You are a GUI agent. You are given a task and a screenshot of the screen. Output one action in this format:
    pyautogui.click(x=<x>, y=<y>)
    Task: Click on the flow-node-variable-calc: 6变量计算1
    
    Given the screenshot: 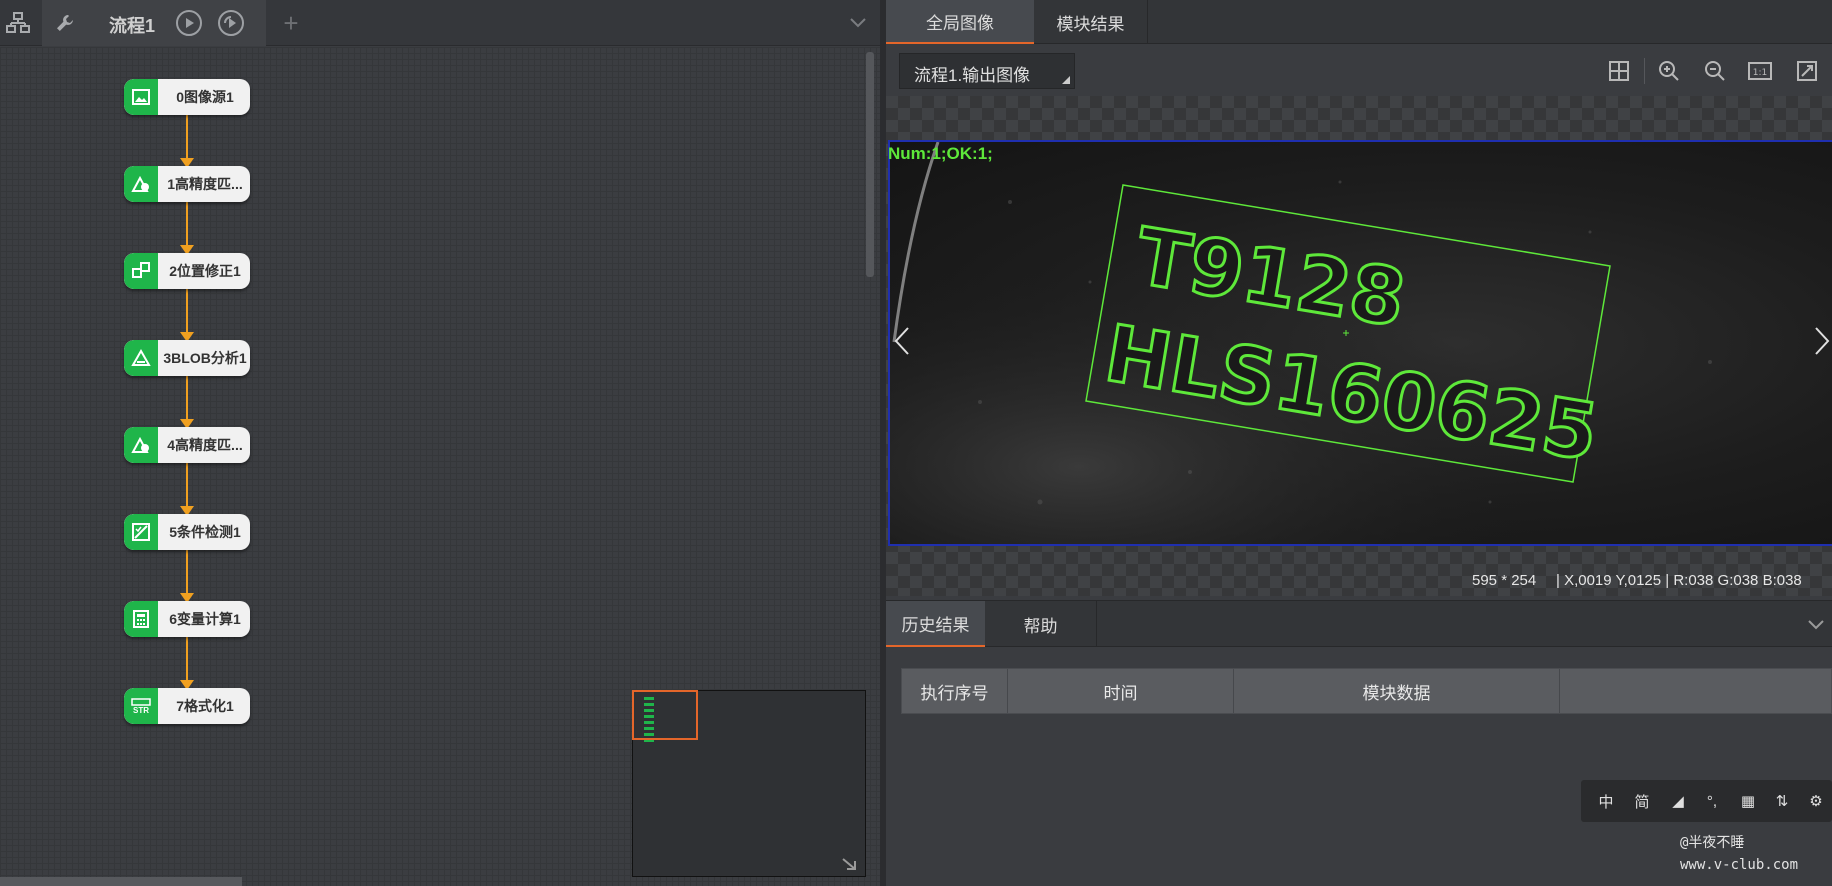 What is the action you would take?
    pyautogui.click(x=187, y=619)
    